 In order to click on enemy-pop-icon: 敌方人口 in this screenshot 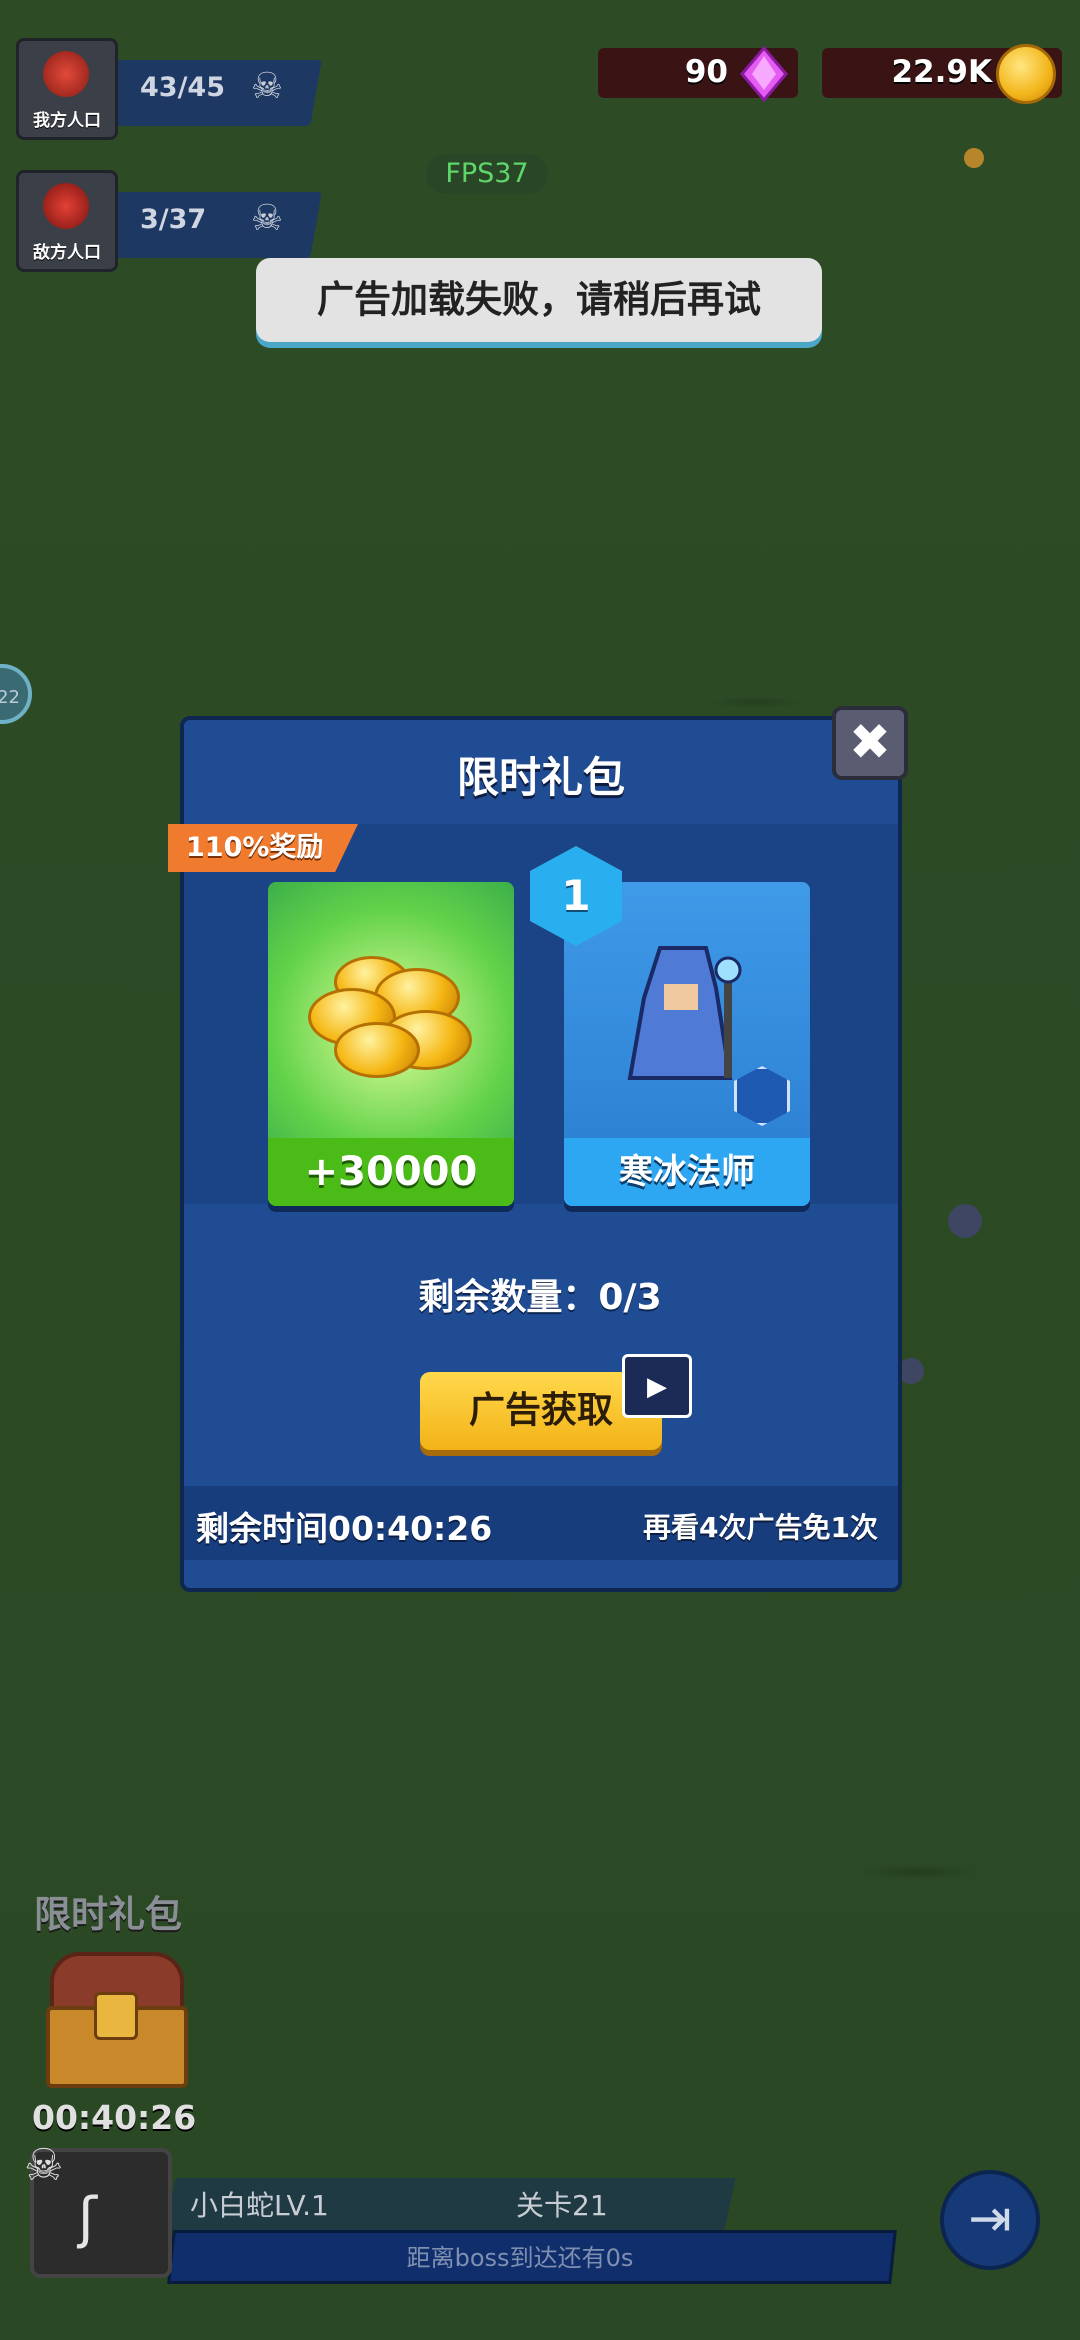, I will do `click(67, 221)`.